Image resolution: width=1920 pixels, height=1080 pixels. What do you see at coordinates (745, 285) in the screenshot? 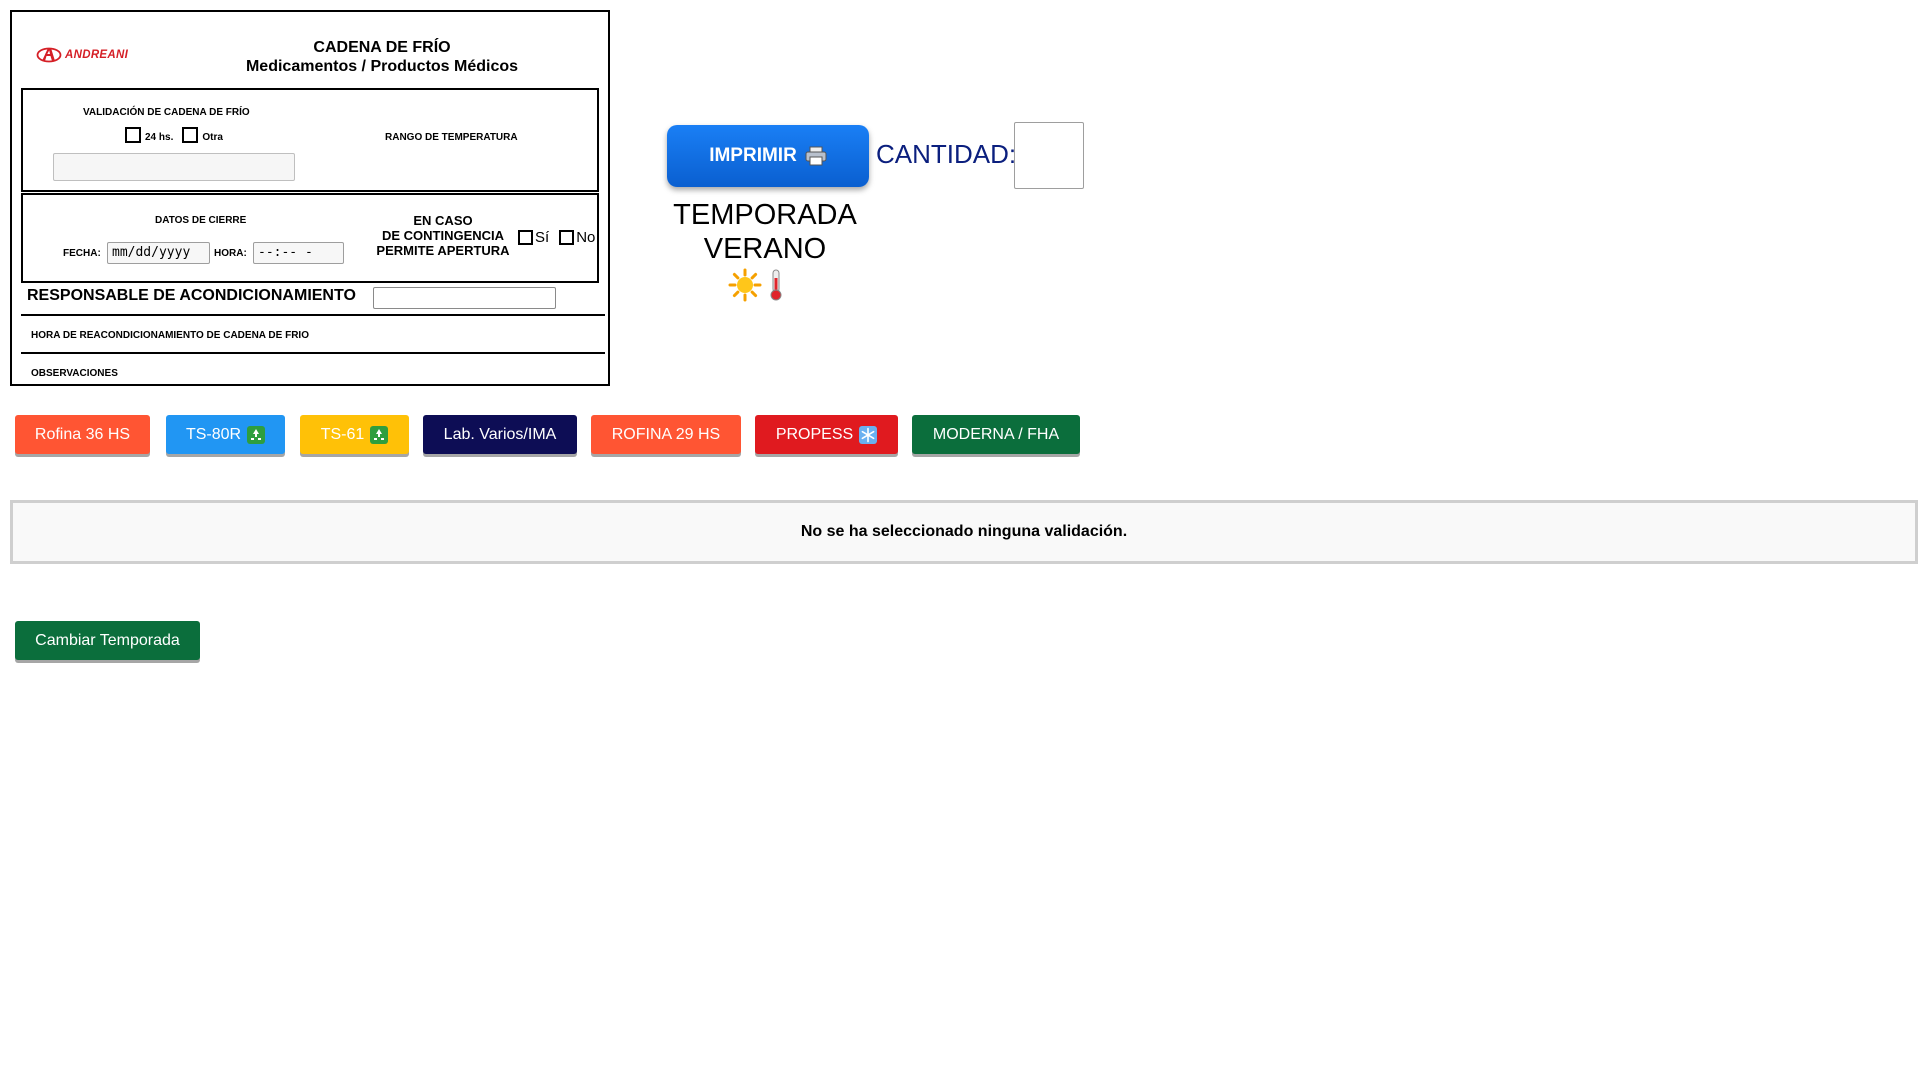
I see `sun-icon` at bounding box center [745, 285].